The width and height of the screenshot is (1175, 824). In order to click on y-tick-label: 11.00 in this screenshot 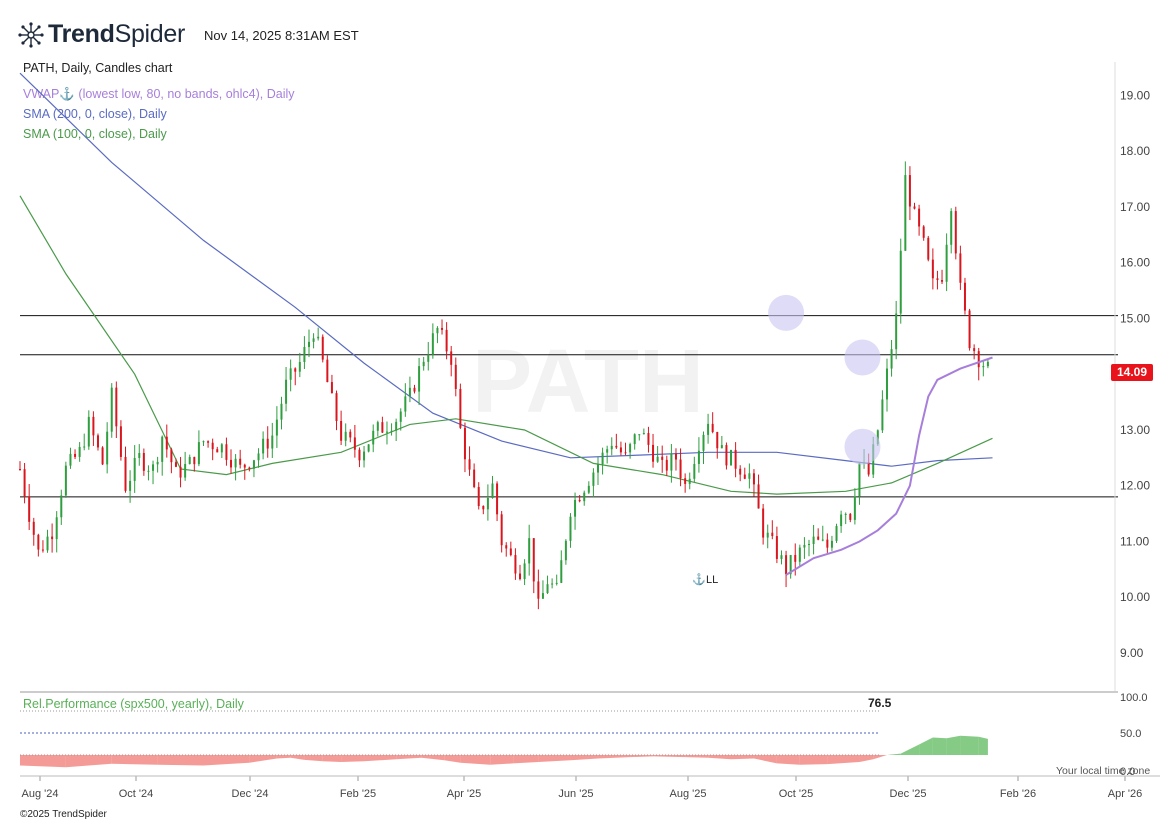, I will do `click(1134, 541)`.